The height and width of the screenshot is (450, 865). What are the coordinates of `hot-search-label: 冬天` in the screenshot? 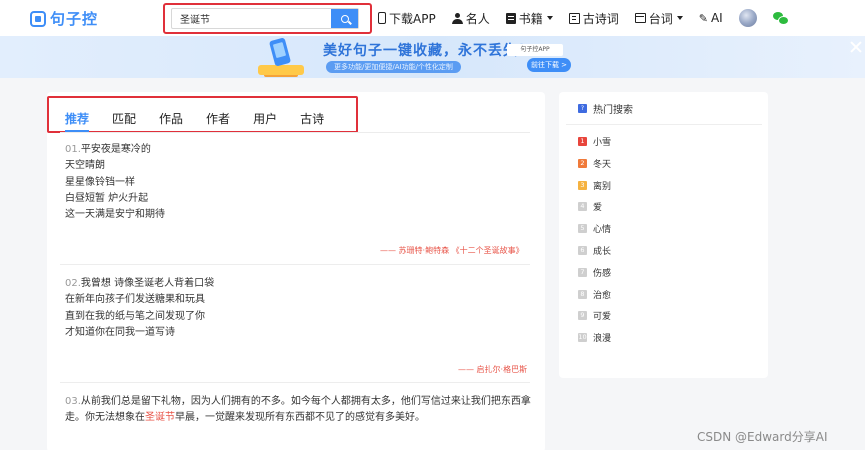 It's located at (602, 164).